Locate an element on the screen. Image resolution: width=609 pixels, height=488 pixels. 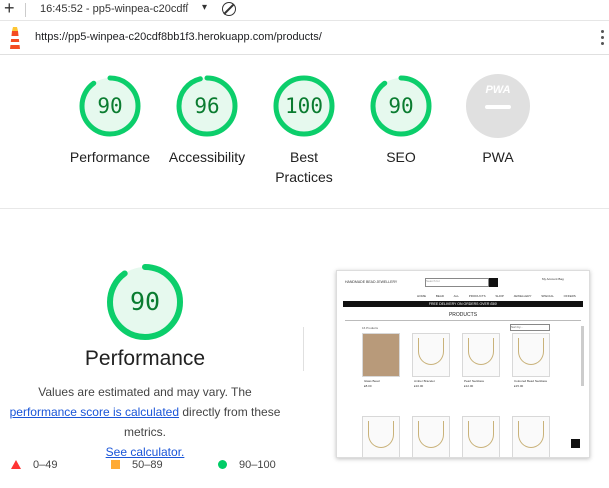
pwa-badge-icon: PWA is located at coordinates (498, 106).